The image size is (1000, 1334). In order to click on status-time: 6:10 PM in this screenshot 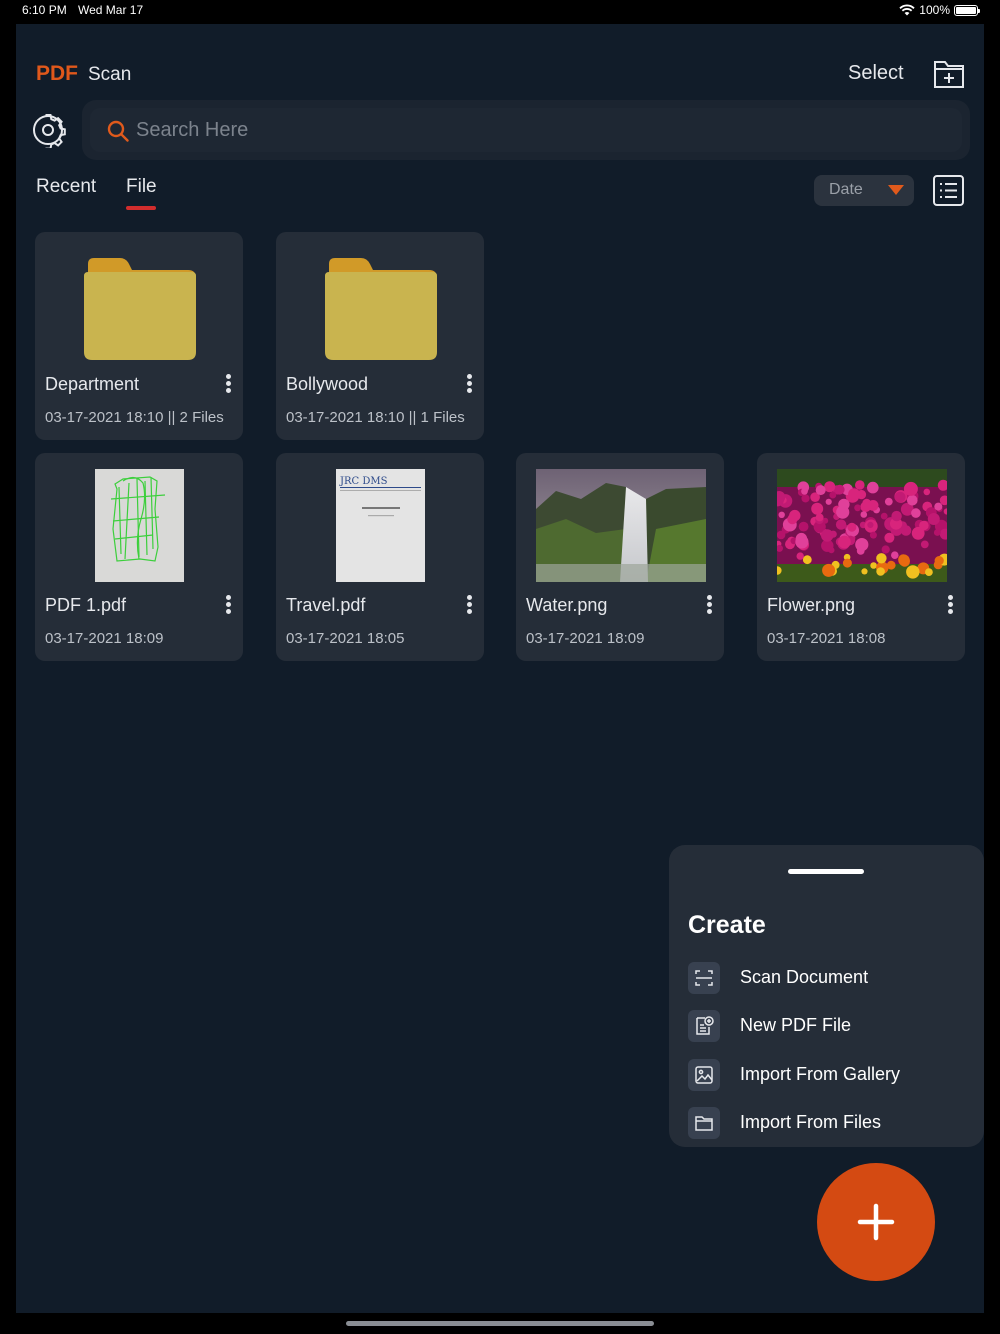, I will do `click(44, 10)`.